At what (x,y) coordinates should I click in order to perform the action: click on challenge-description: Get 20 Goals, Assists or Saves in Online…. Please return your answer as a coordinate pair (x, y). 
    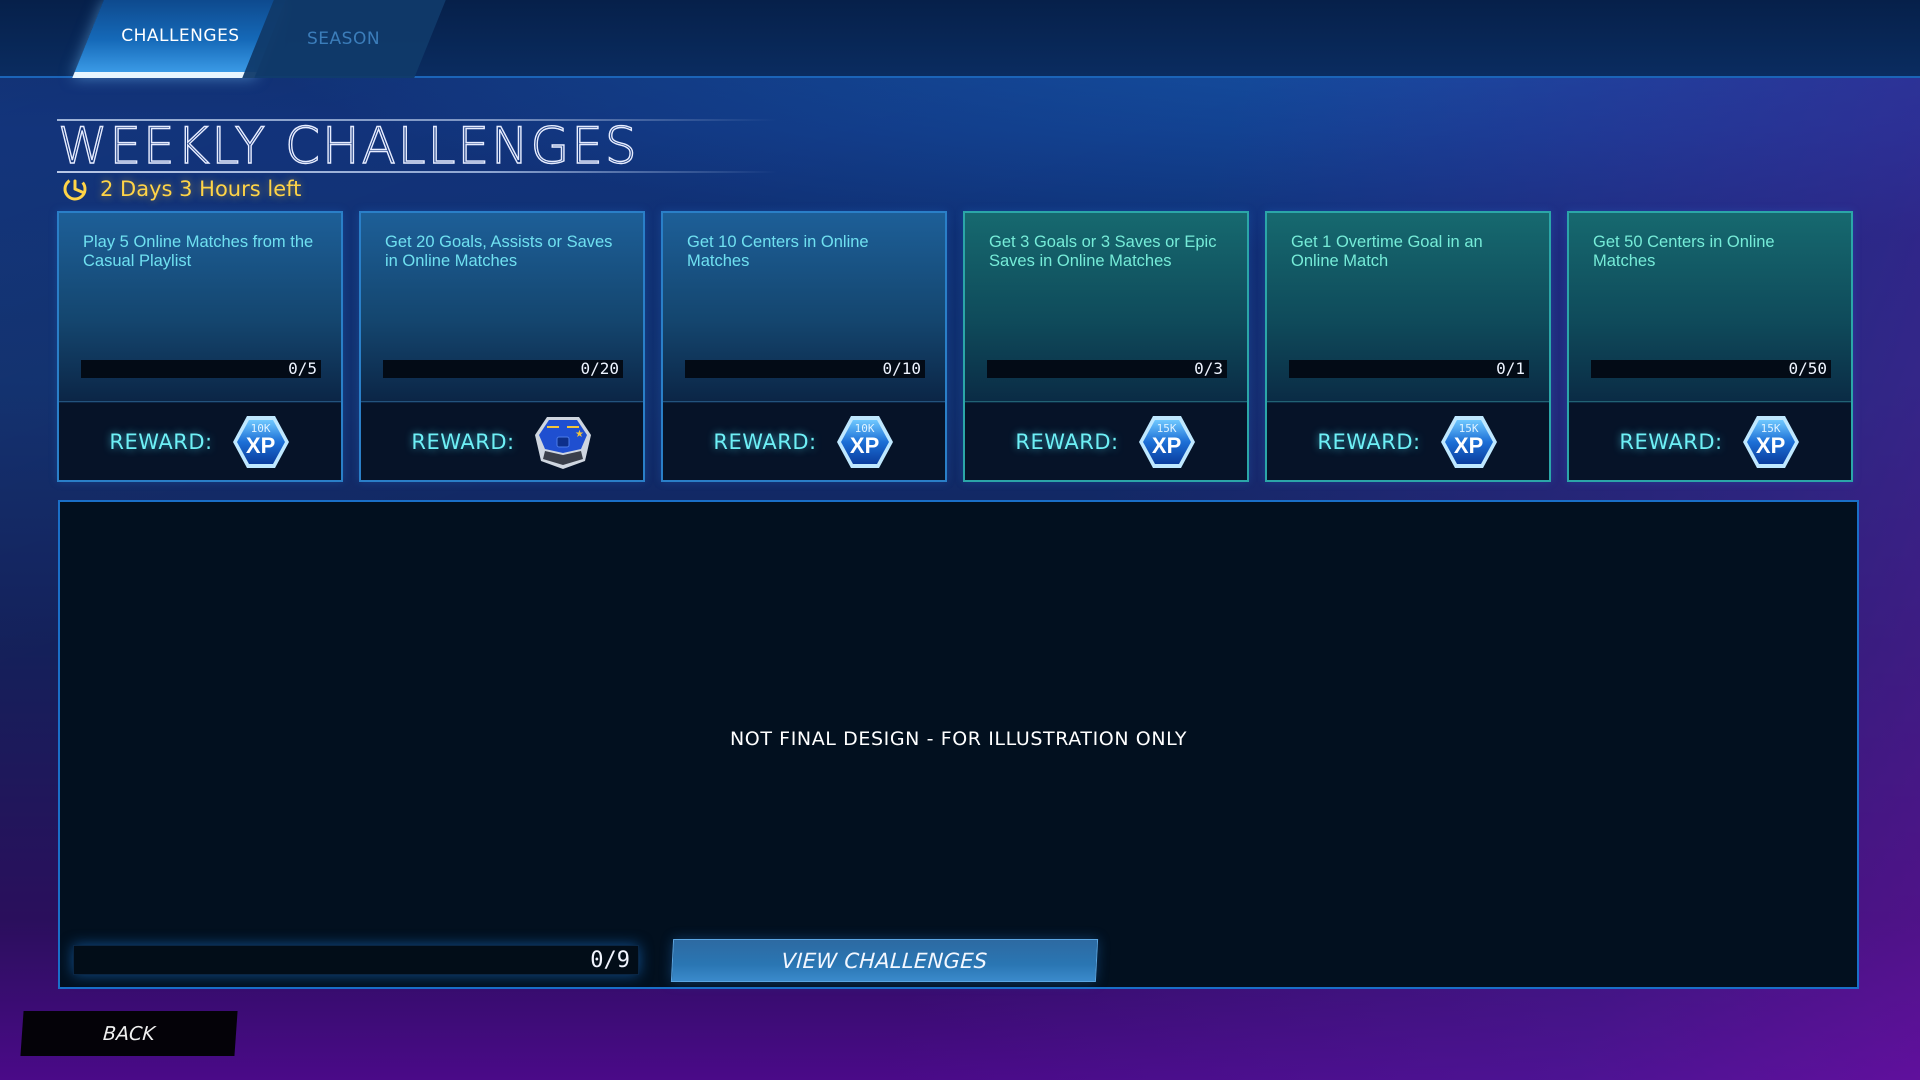
    Looking at the image, I should click on (499, 251).